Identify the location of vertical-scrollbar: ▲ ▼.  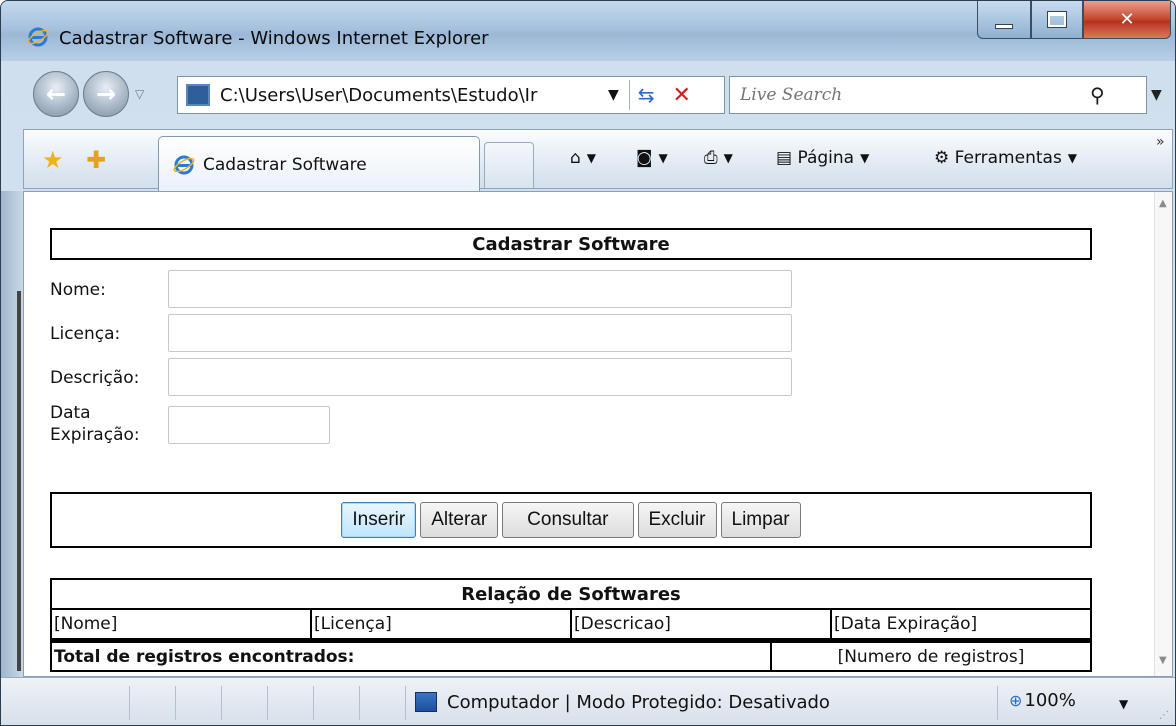
(1163, 434).